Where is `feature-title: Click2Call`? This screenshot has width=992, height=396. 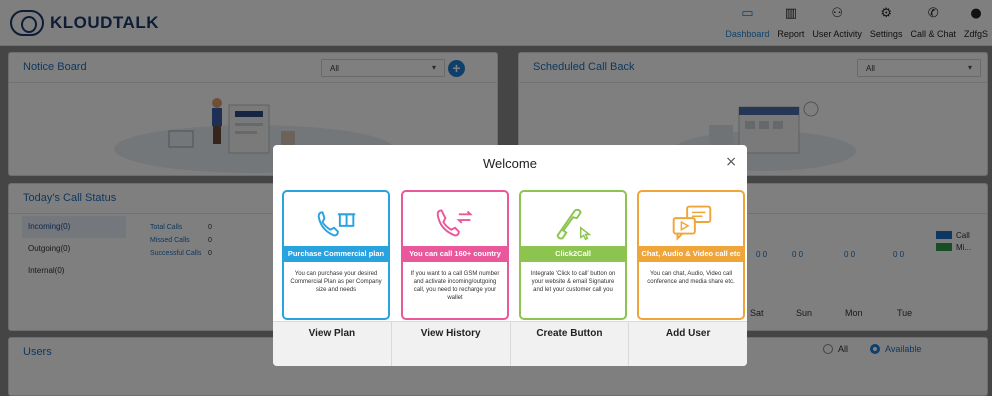 feature-title: Click2Call is located at coordinates (573, 254).